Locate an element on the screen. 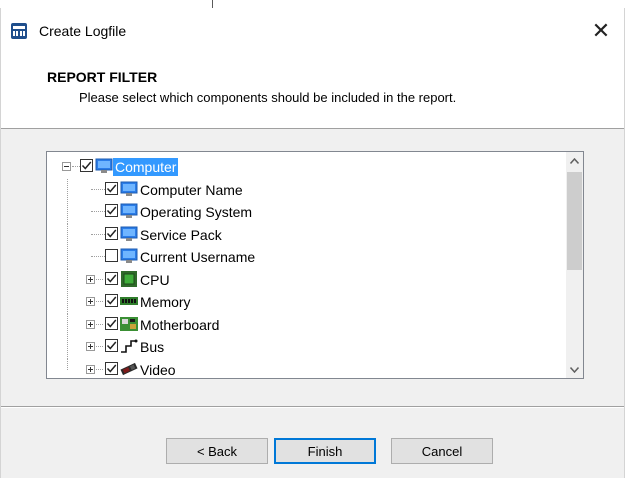 The width and height of the screenshot is (625, 478). scroll-down-button is located at coordinates (574, 369).